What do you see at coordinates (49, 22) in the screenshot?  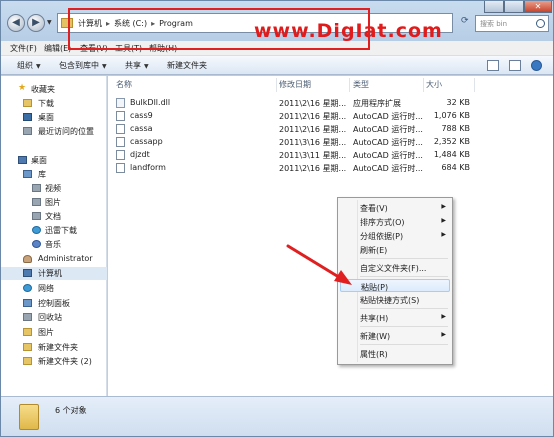 I see `history-dropdown-icon: ▼` at bounding box center [49, 22].